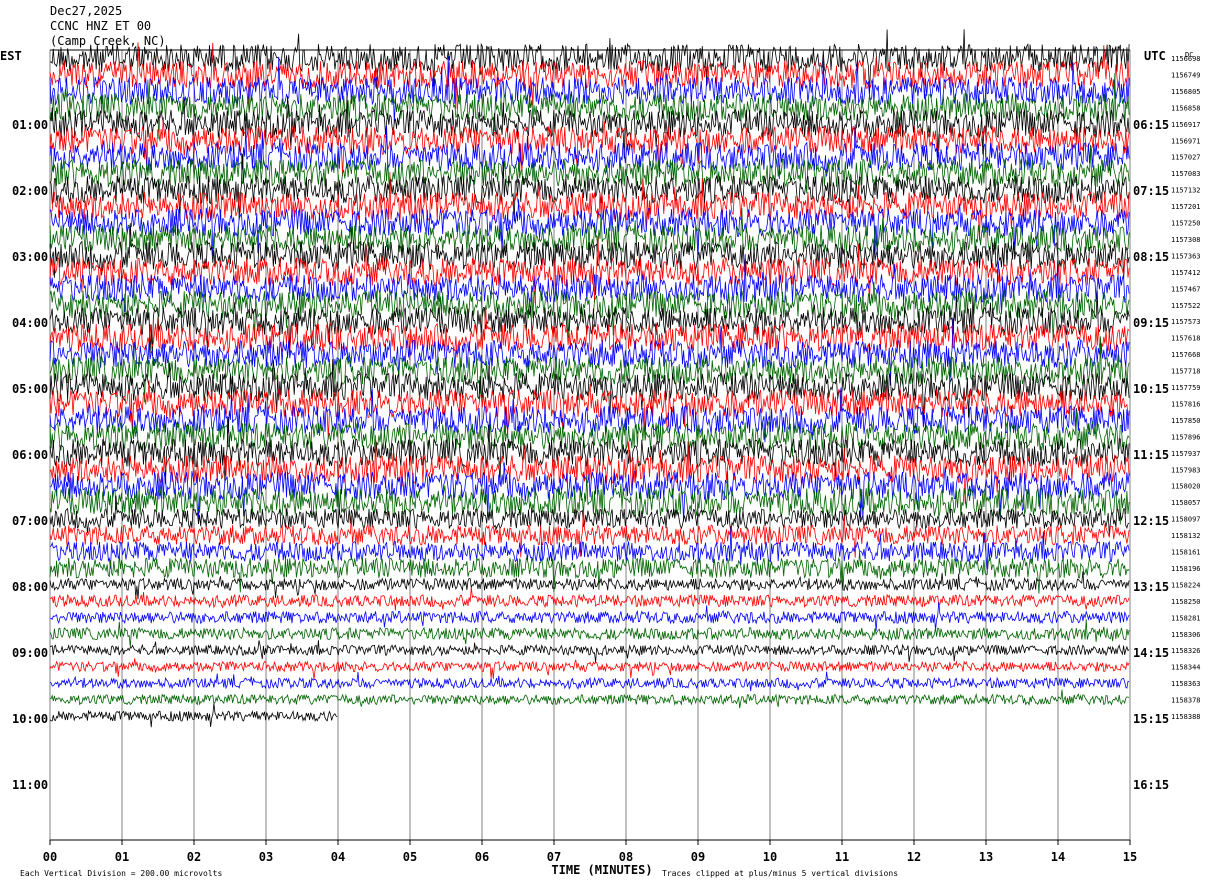 The height and width of the screenshot is (886, 1210). I want to click on dc-offset-value: 1158326, so click(1186, 651).